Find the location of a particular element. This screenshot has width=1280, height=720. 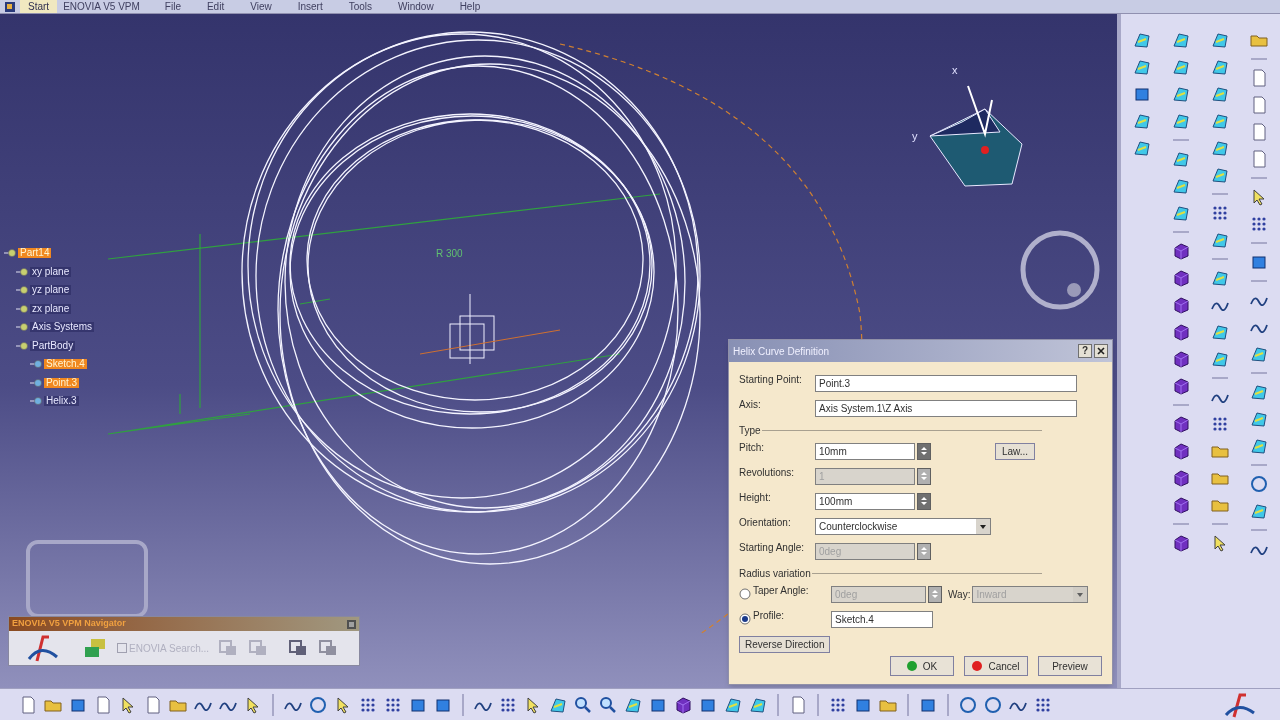

field-label: Orientation: is located at coordinates (765, 523).